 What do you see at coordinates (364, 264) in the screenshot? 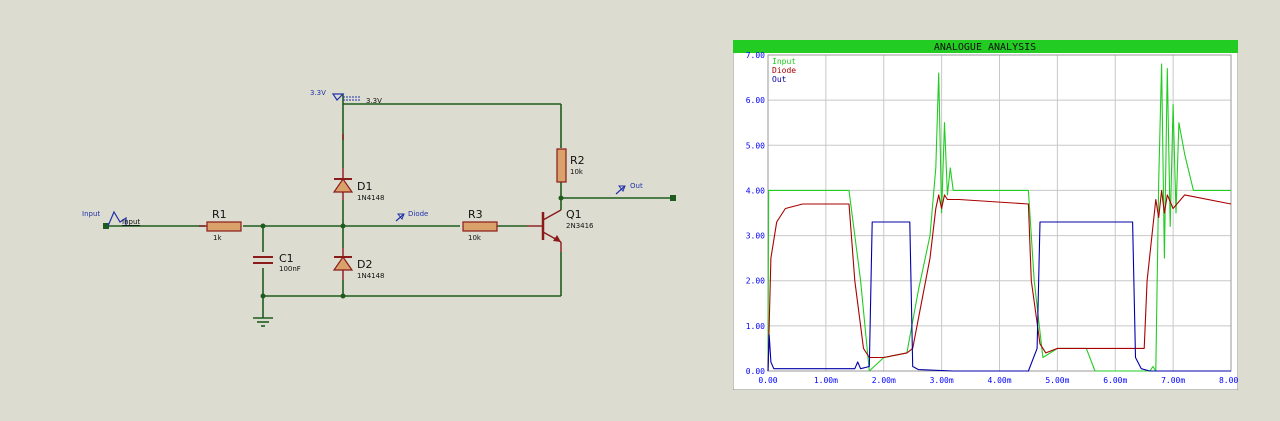
I see `d2-ref: D2` at bounding box center [364, 264].